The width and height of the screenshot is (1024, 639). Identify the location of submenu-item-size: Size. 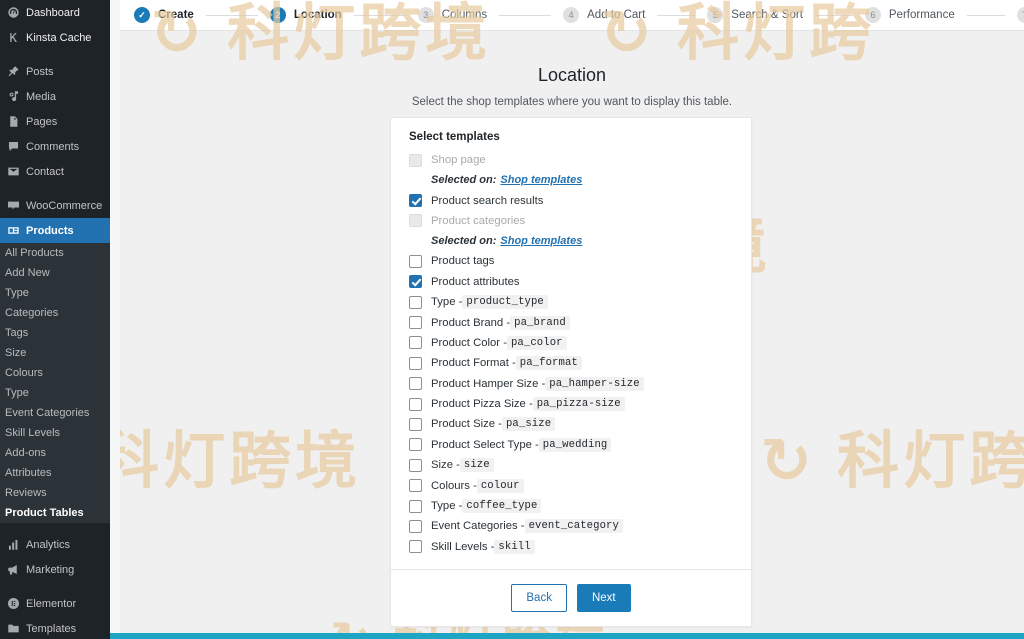
(55, 353).